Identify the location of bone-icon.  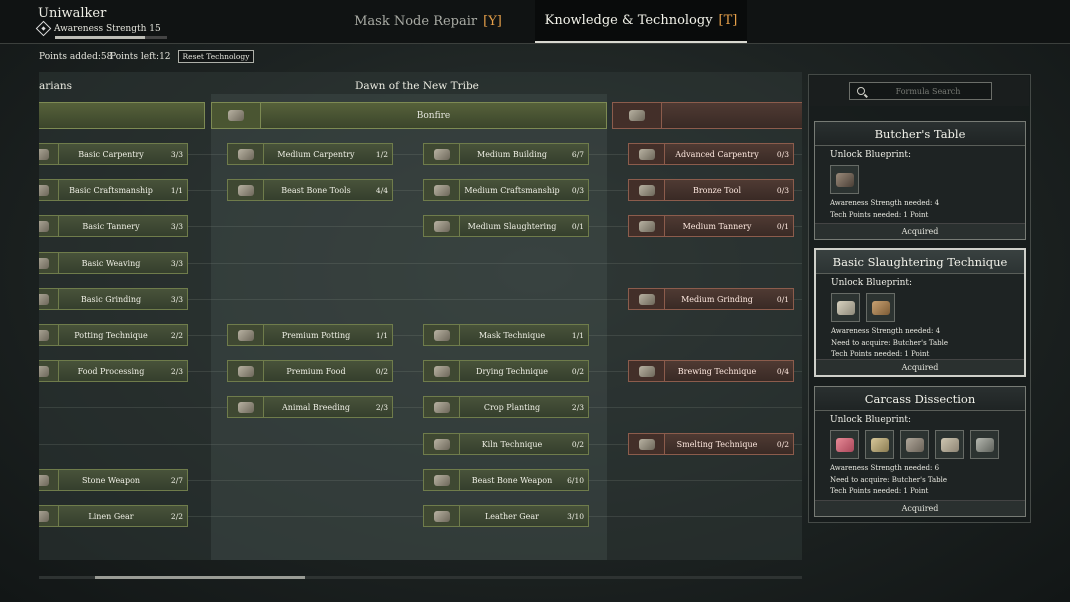
(879, 444).